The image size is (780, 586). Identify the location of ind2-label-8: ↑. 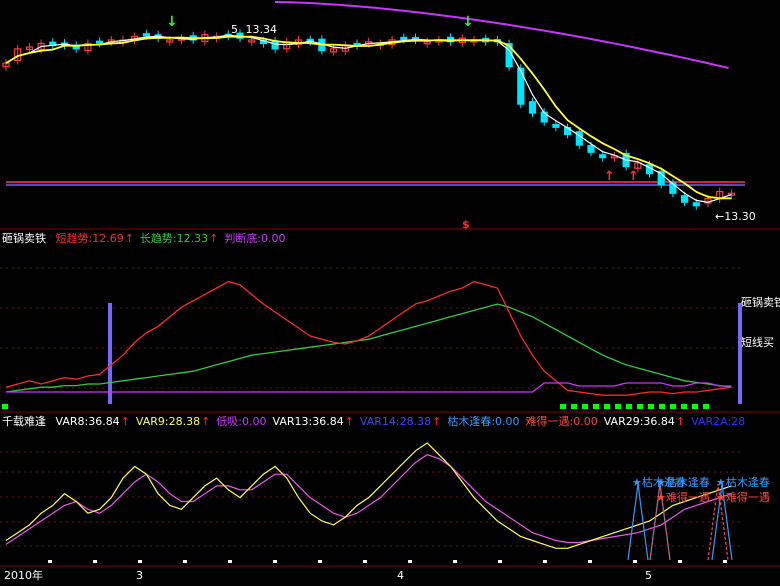
(437, 421).